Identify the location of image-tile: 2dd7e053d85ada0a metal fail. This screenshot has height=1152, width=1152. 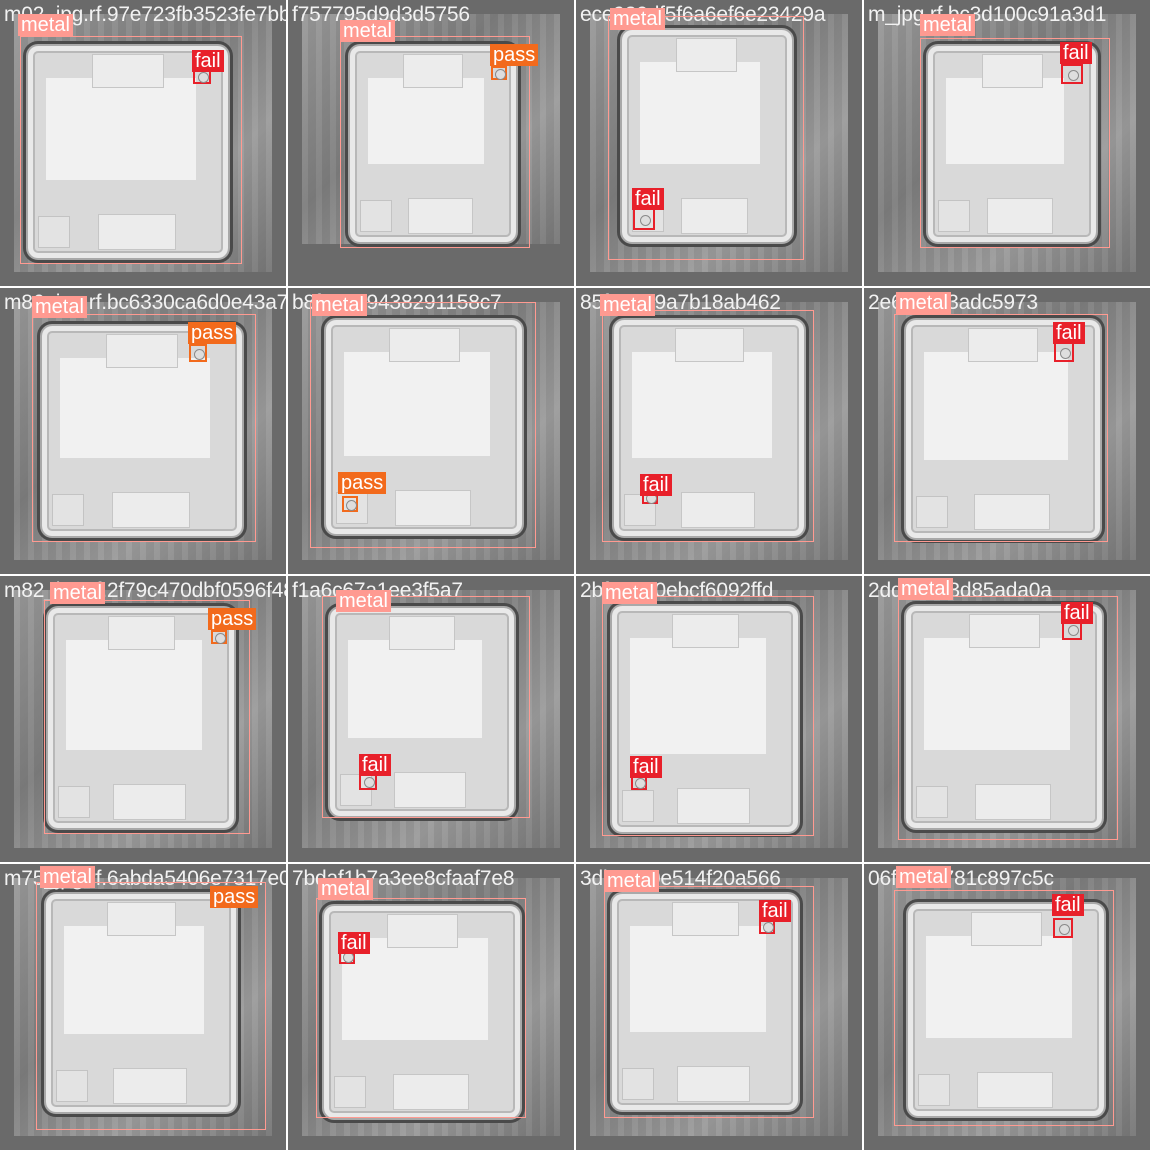
(1007, 719).